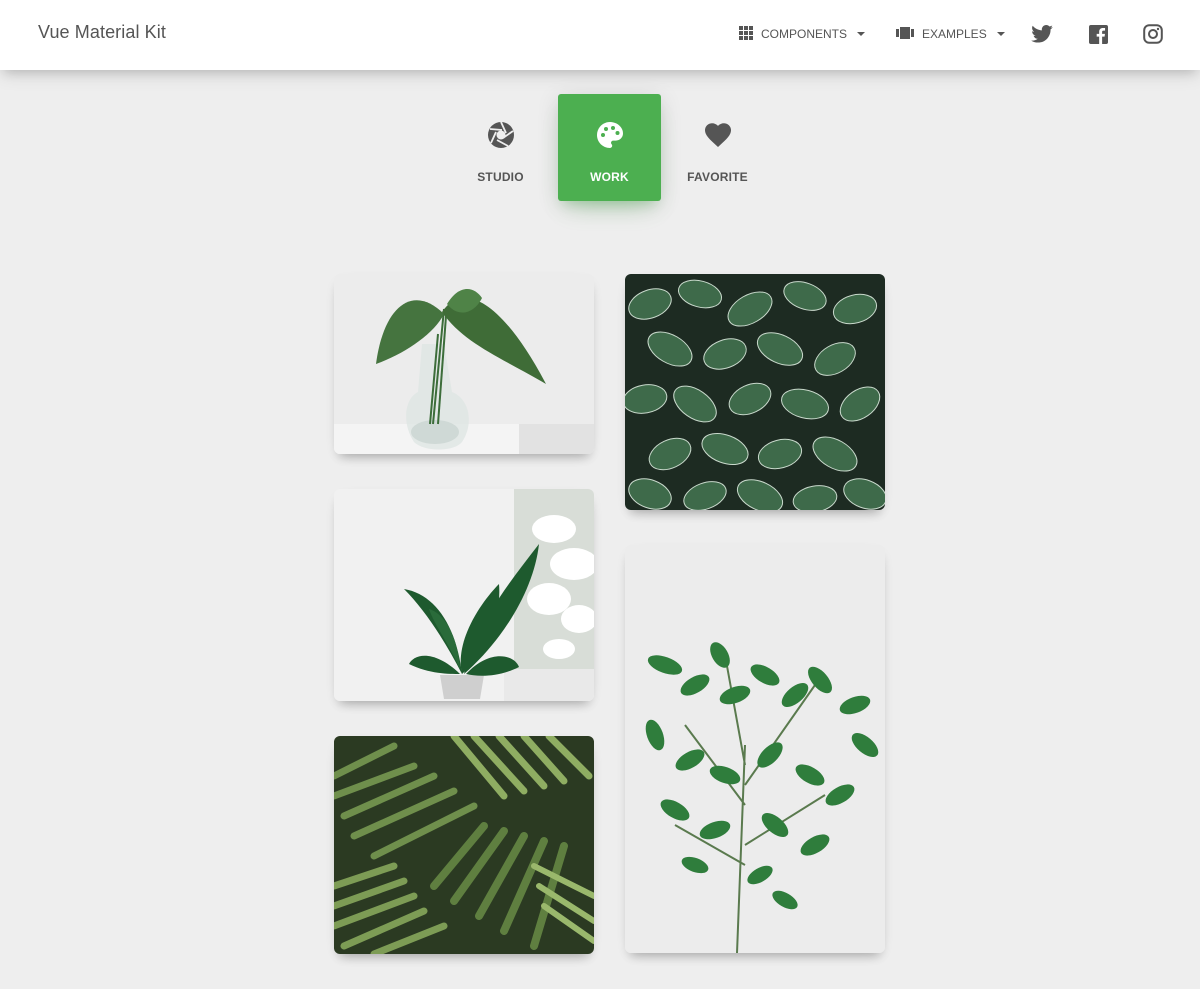  I want to click on twitter-icon, so click(1042, 34).